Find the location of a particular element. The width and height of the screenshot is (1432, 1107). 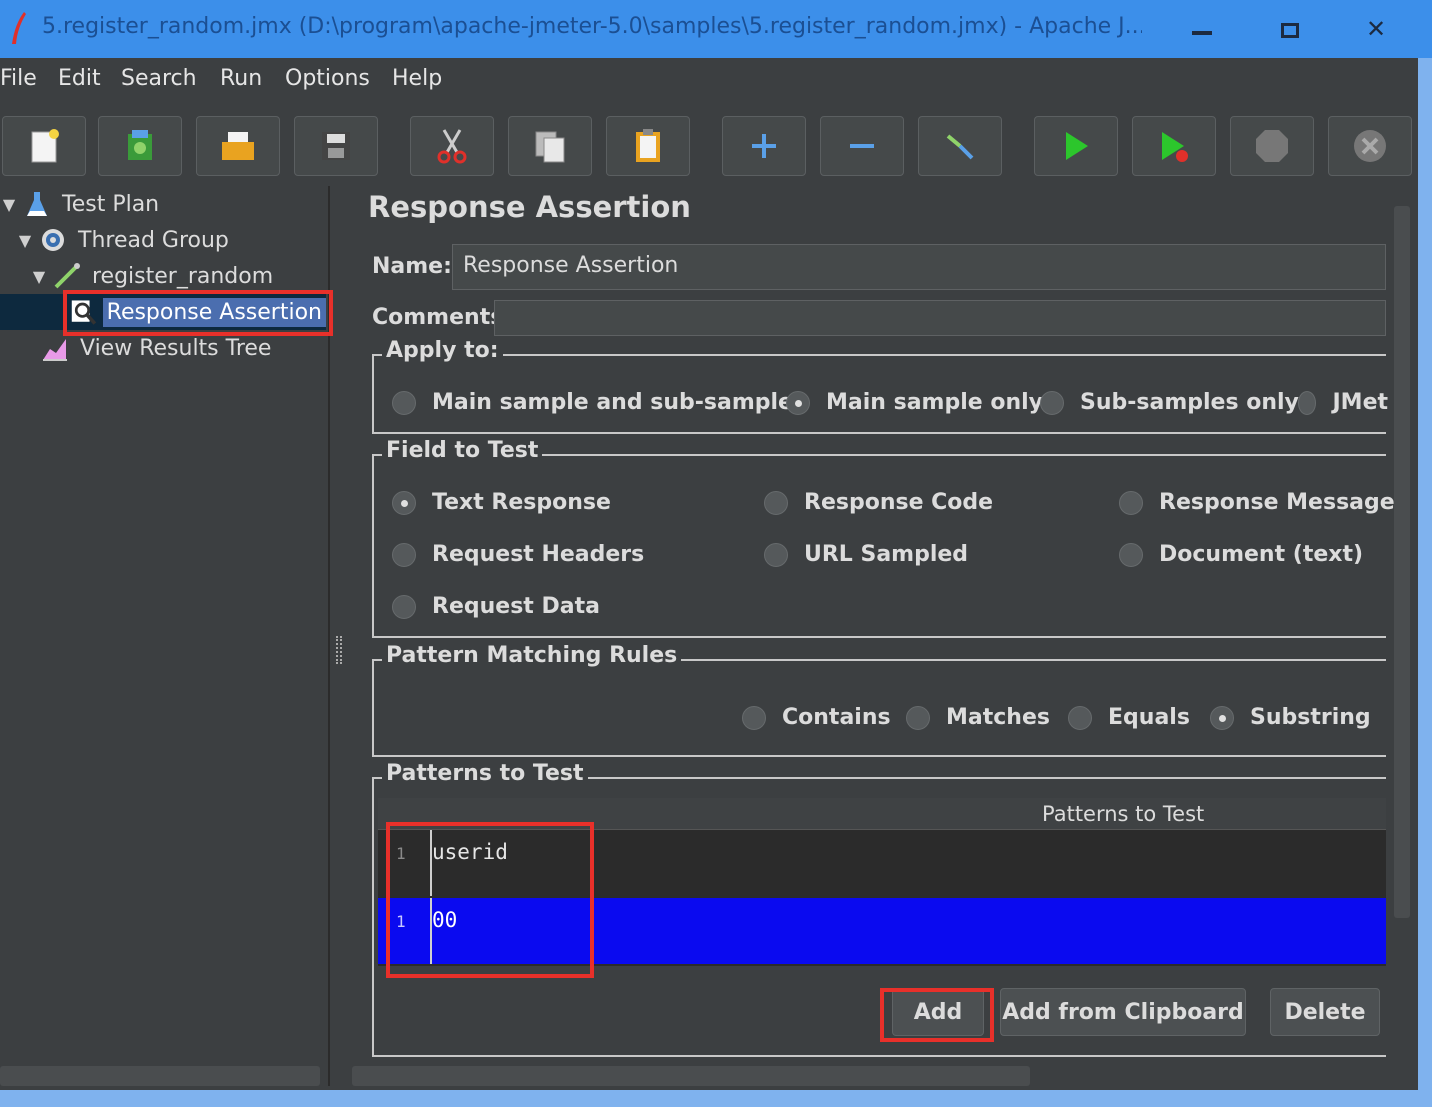

copy-button is located at coordinates (550, 146).